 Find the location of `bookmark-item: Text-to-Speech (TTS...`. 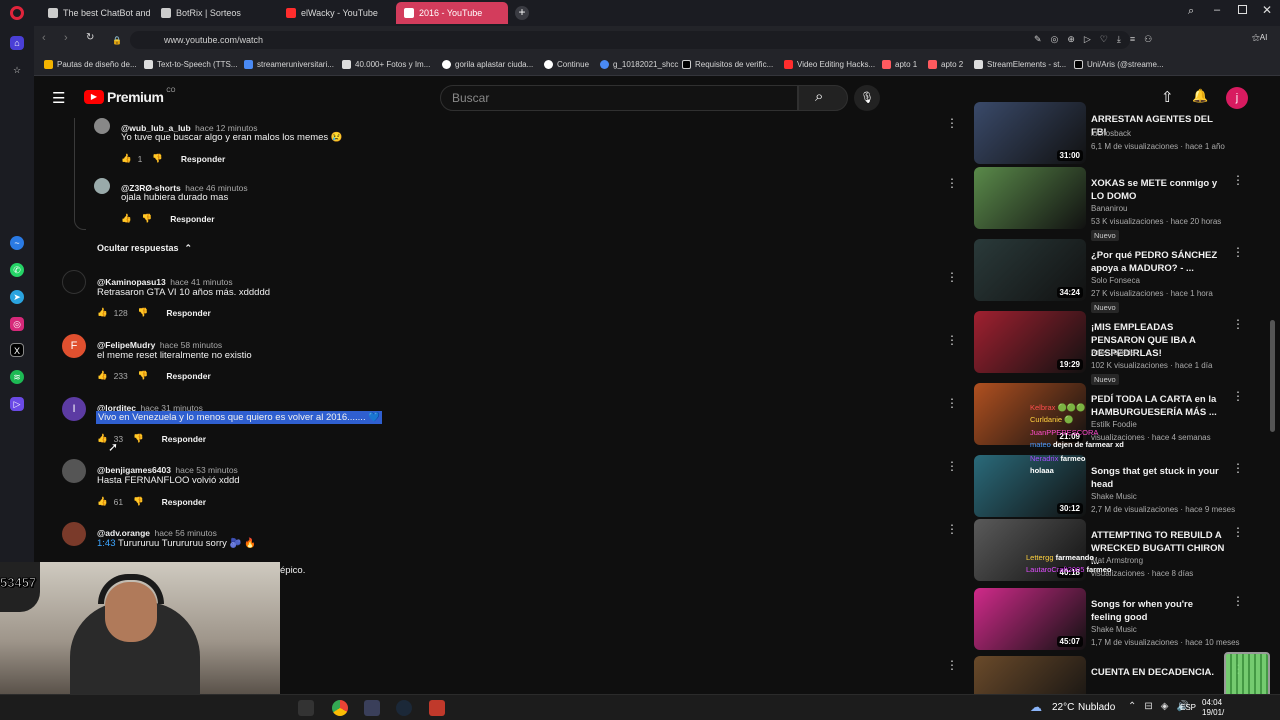

bookmark-item: Text-to-Speech (TTS... is located at coordinates (190, 64).